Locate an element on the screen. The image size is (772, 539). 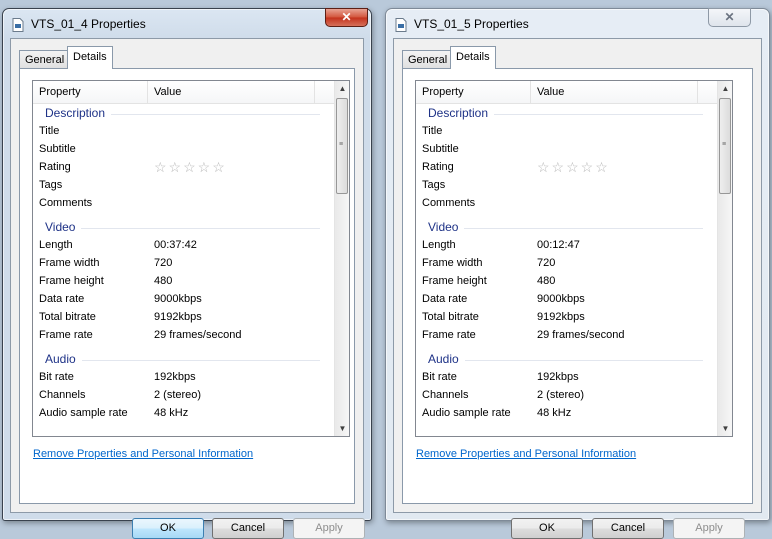
property-value: 9000kbps is located at coordinates (178, 299).